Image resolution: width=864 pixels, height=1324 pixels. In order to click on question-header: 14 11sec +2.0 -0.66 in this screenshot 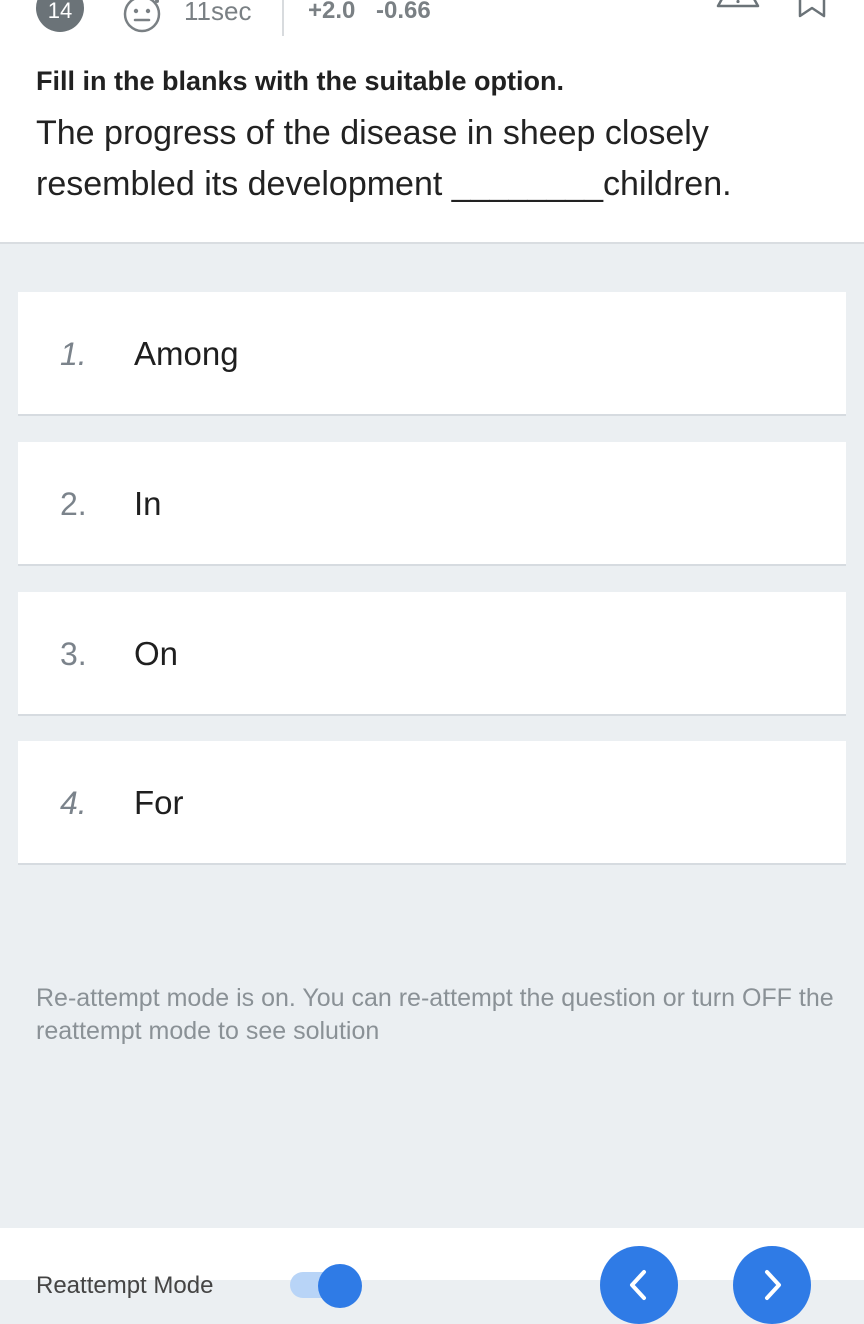, I will do `click(432, 18)`.